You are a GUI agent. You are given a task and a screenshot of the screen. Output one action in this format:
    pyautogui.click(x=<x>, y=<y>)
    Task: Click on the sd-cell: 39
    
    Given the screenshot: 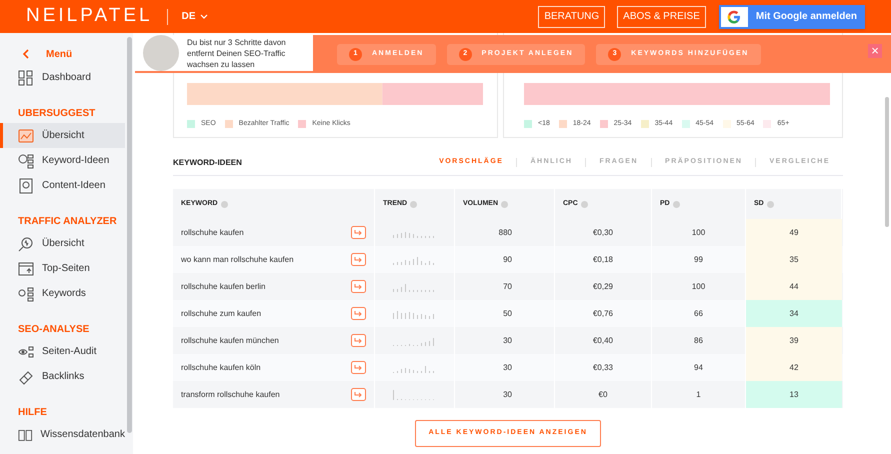 What is the action you would take?
    pyautogui.click(x=794, y=340)
    